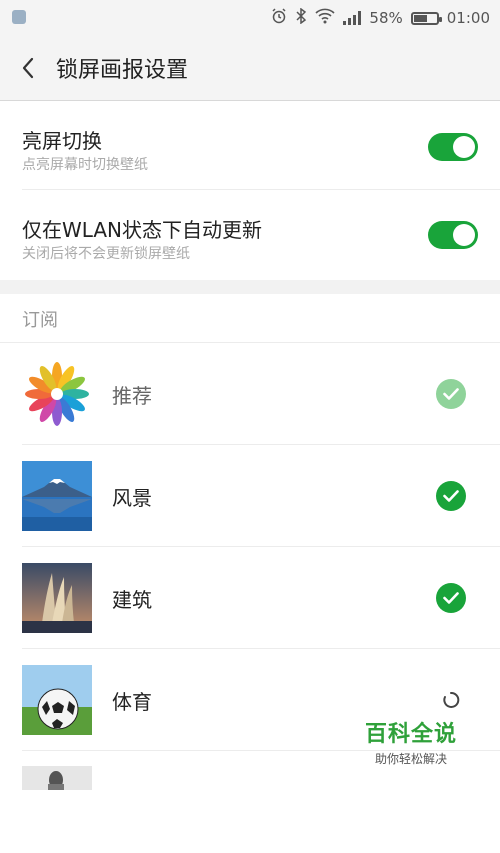  I want to click on recommended-flower-logo, so click(57, 394).